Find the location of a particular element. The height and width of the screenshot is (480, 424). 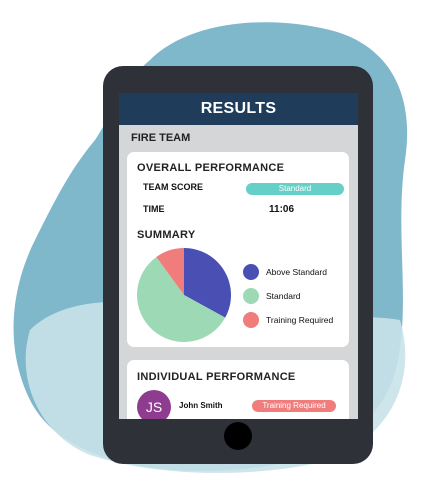

legend-label: Above Standard is located at coordinates (296, 272).